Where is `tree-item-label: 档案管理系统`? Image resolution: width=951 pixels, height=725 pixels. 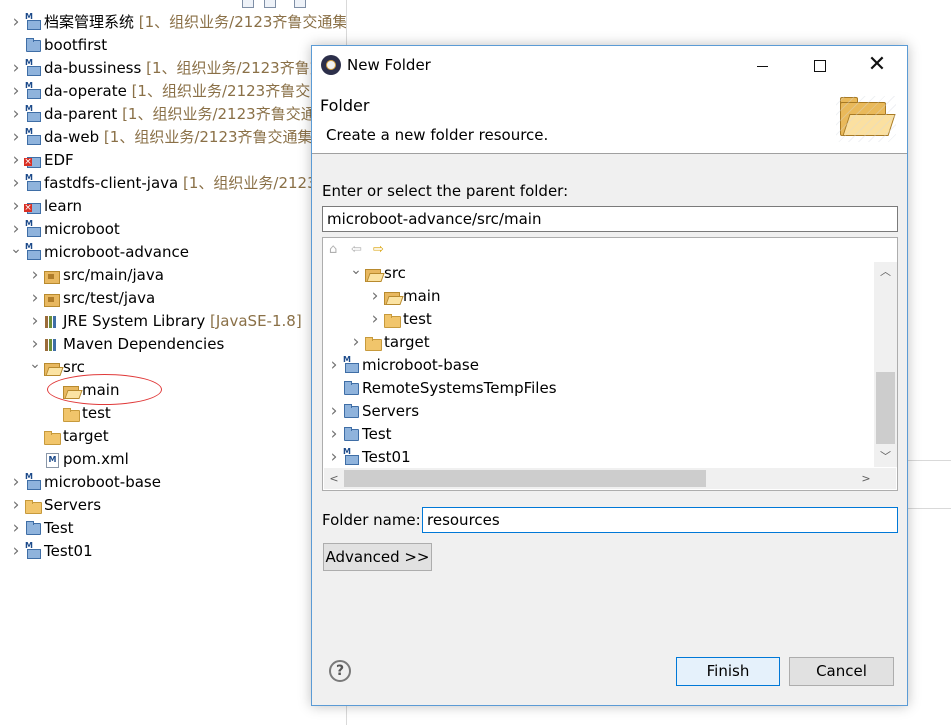
tree-item-label: 档案管理系统 is located at coordinates (89, 22).